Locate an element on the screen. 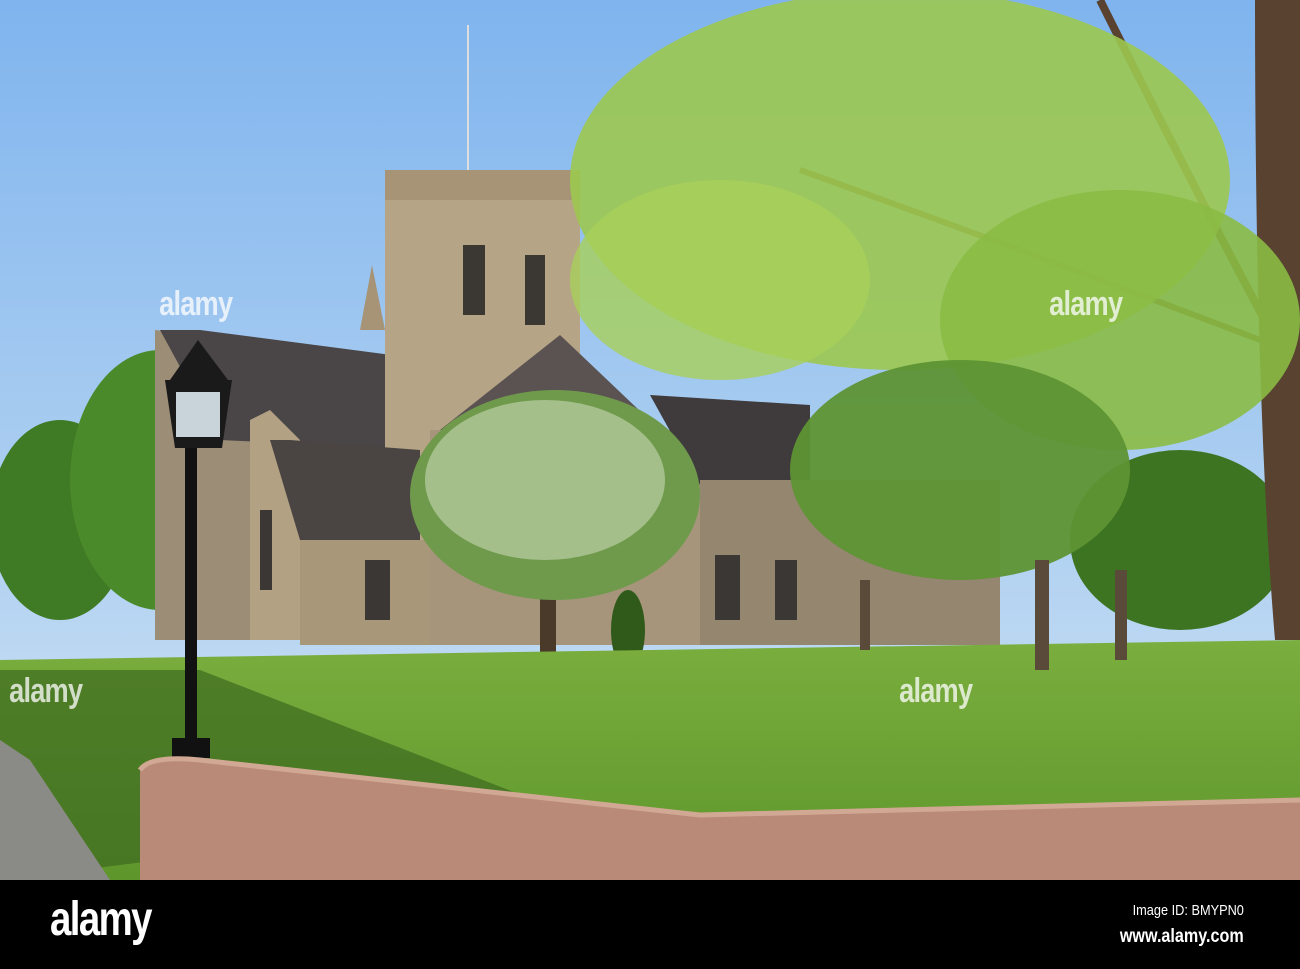 The image size is (1300, 969). alamy-logo: alamy is located at coordinates (101, 919).